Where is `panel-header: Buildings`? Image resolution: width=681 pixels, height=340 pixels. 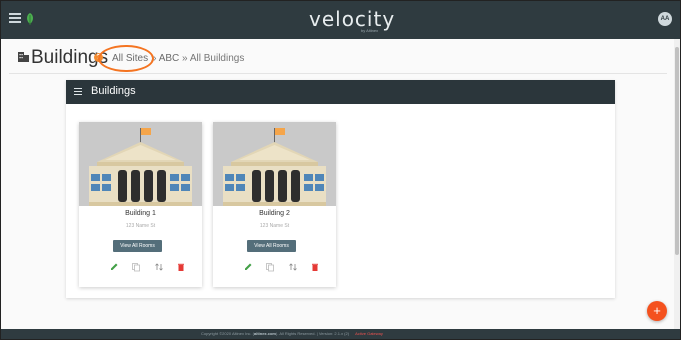 panel-header: Buildings is located at coordinates (340, 92).